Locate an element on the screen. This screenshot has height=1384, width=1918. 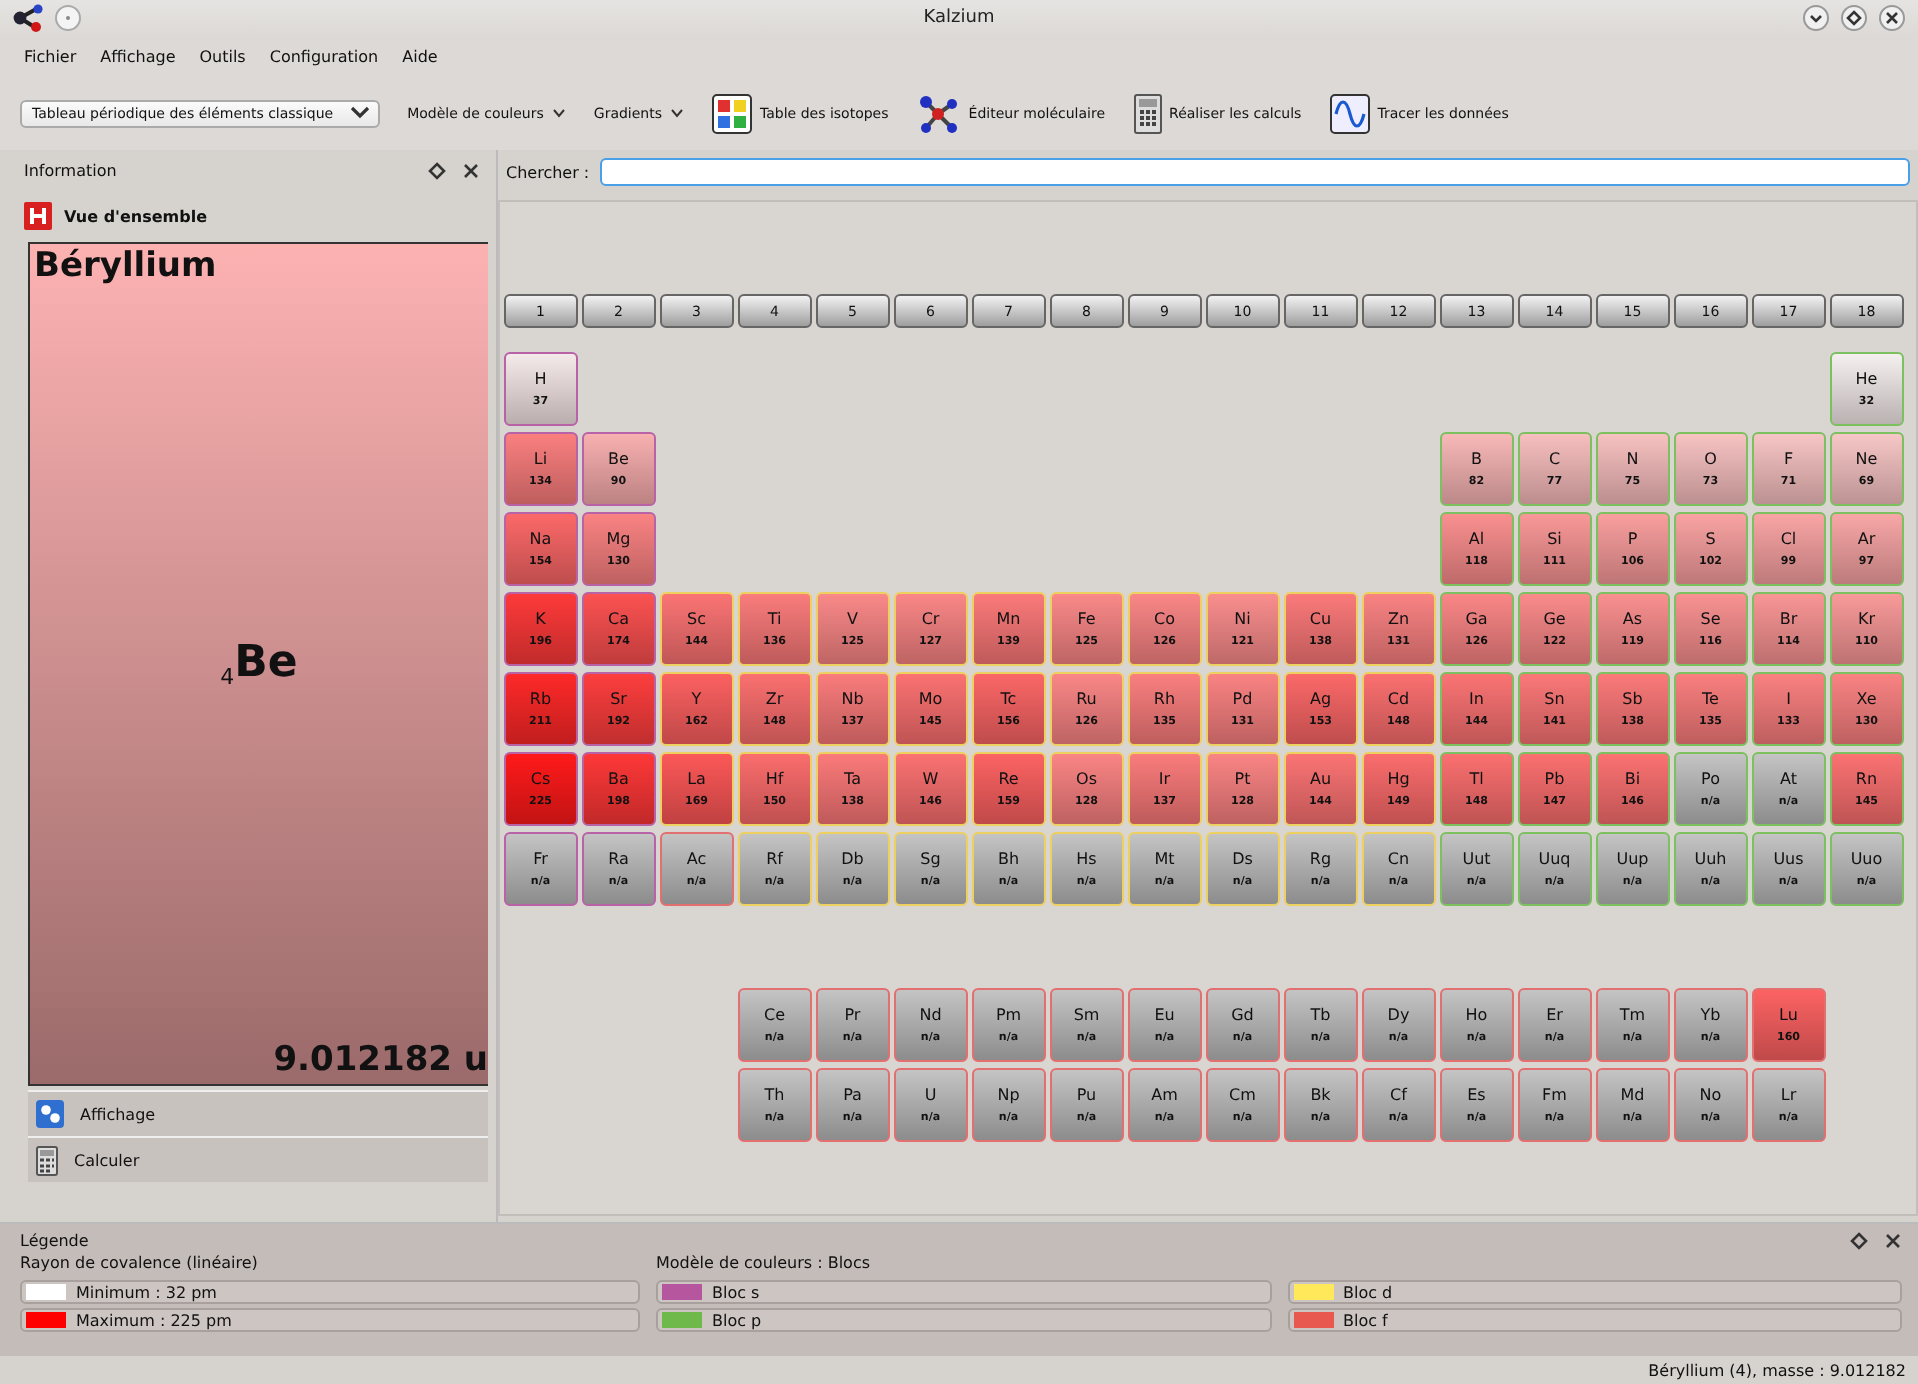
element-symbol: Cd is located at coordinates (1398, 699).